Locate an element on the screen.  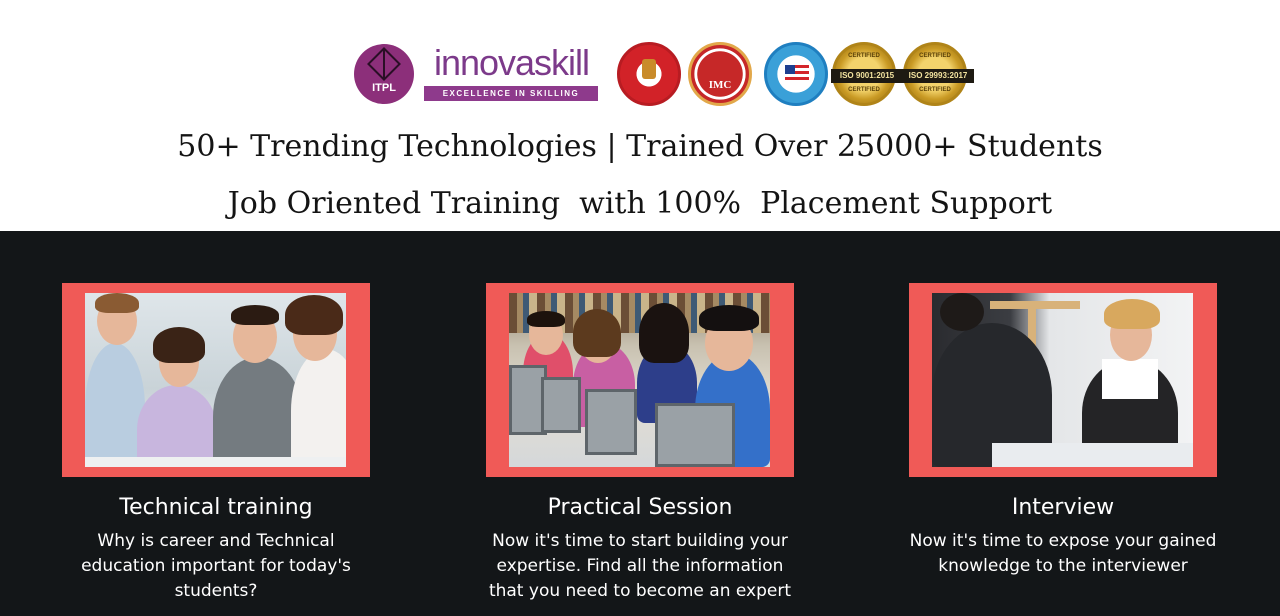
practical-session-photo is located at coordinates (639, 380).